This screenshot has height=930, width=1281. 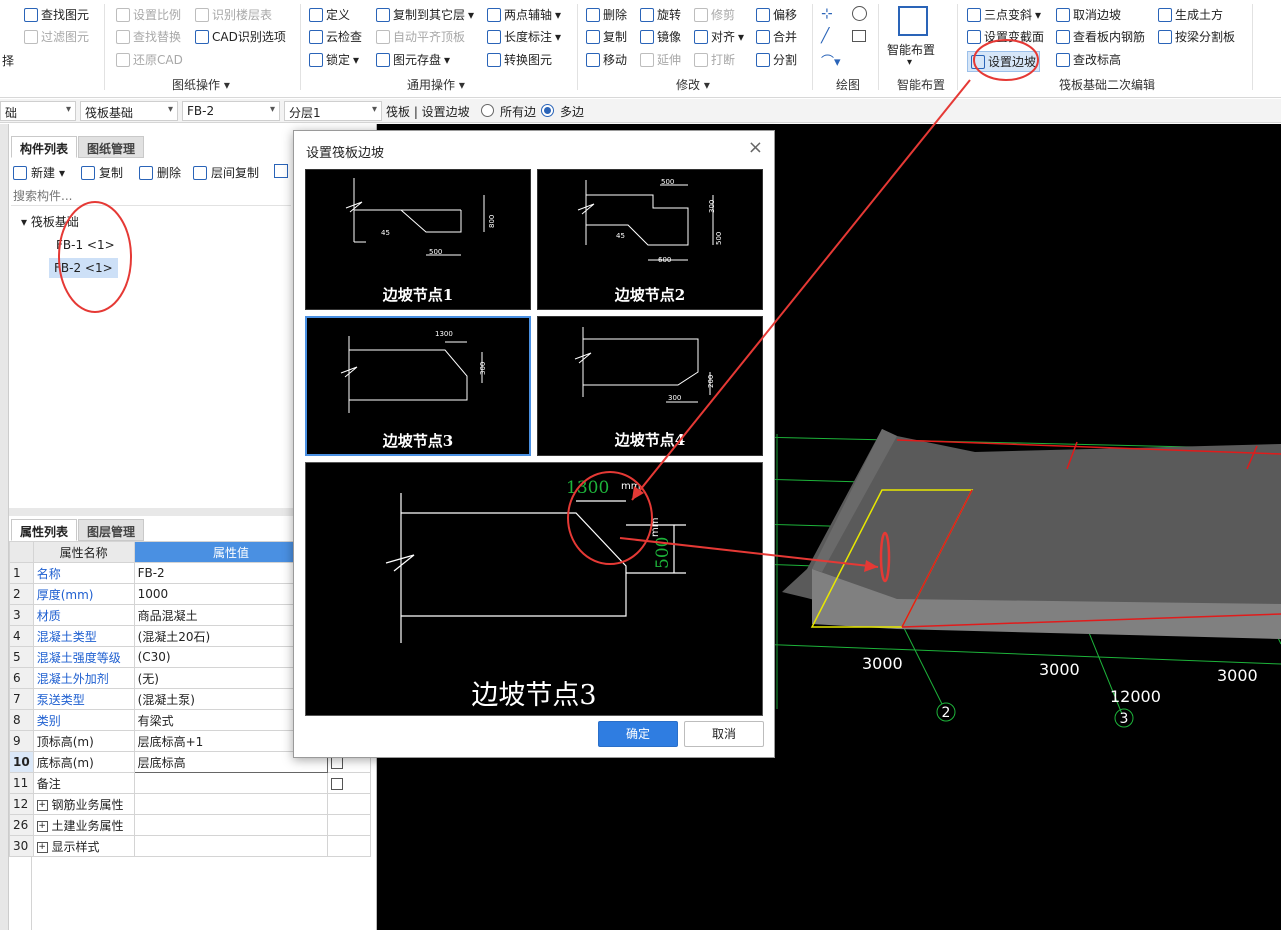 What do you see at coordinates (724, 734) in the screenshot?
I see `cancel-button: 取消` at bounding box center [724, 734].